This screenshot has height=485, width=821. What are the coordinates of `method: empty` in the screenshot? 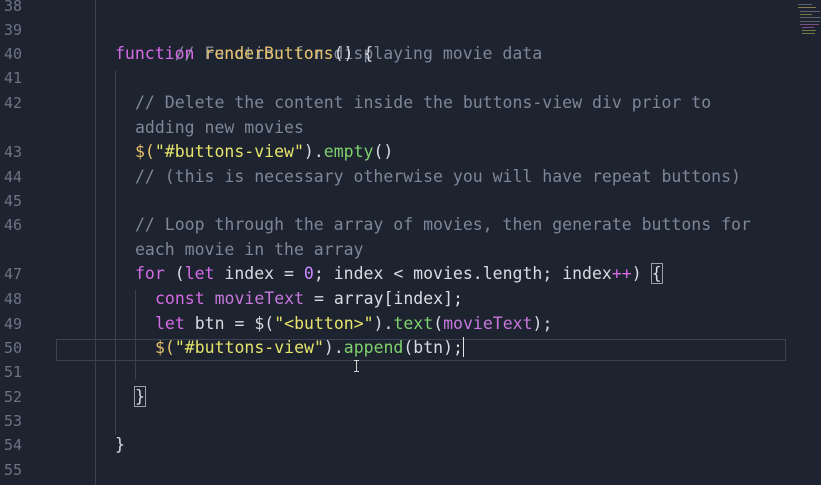 It's located at (348, 151).